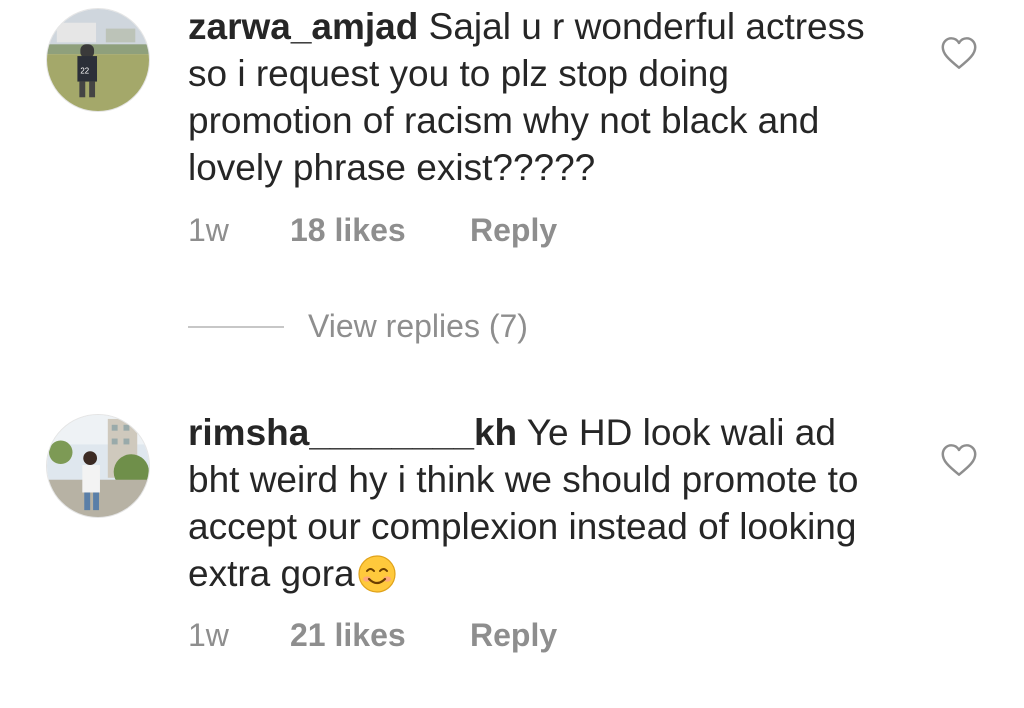 The width and height of the screenshot is (1024, 708). I want to click on avatar: 22, so click(98, 60).